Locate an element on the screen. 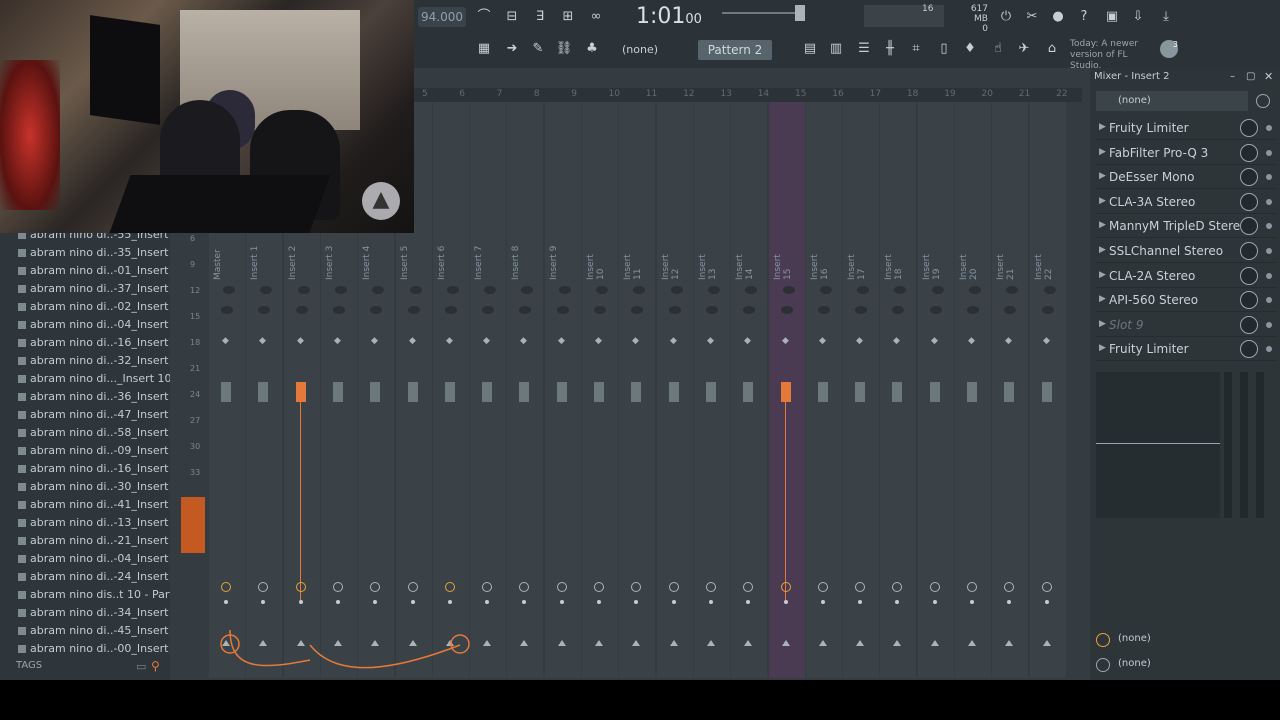 This screenshot has width=1280, height=720. effect-slot: ▶ API-560 Stereo is located at coordinates (1186, 301).